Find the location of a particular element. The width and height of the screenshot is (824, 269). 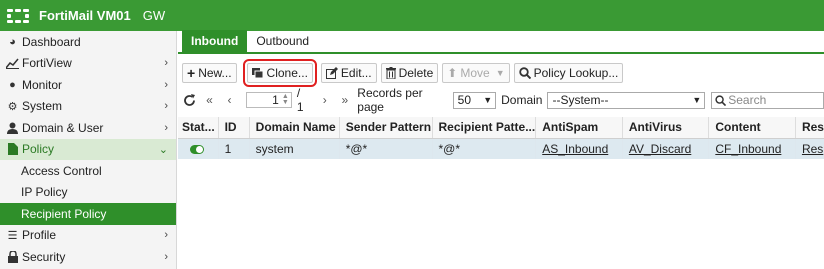

column-header-antispam: AntiSpam is located at coordinates (579, 128).